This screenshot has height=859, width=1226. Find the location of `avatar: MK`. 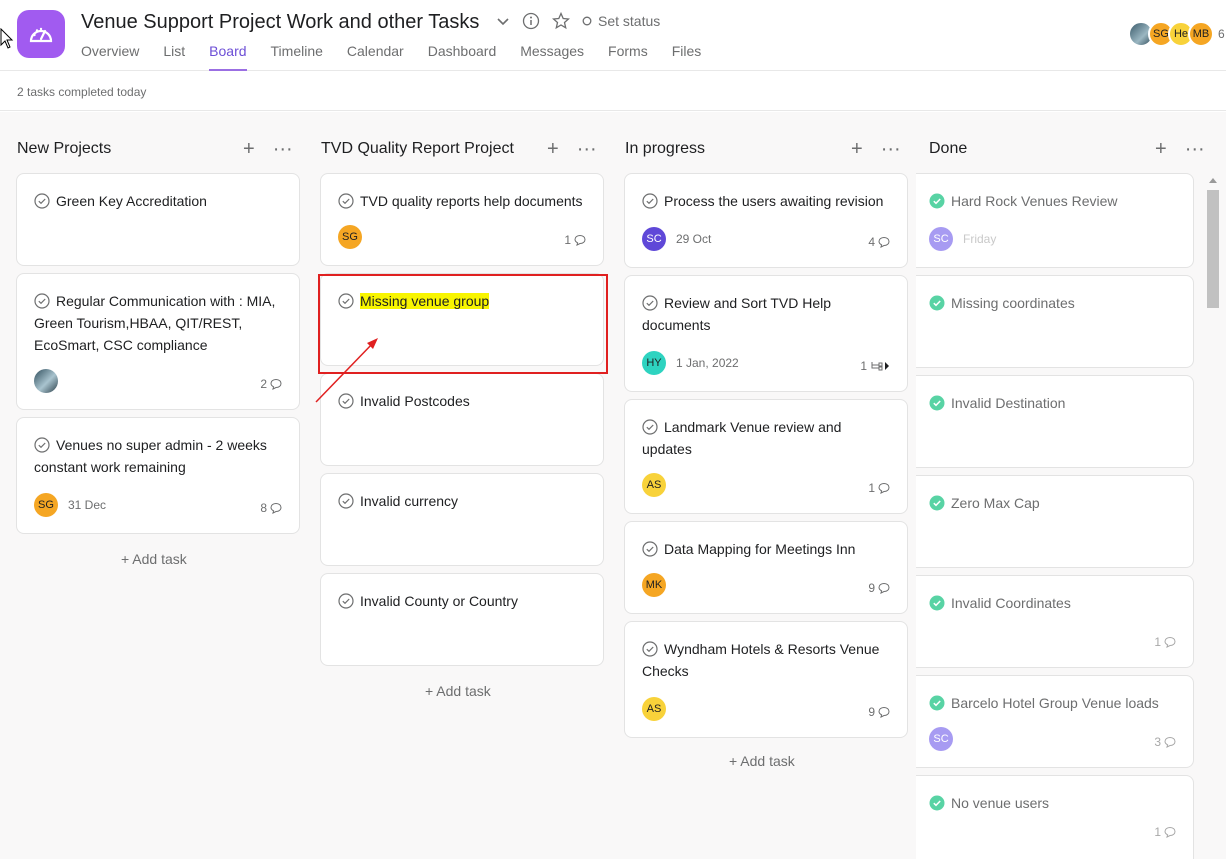

avatar: MK is located at coordinates (654, 585).